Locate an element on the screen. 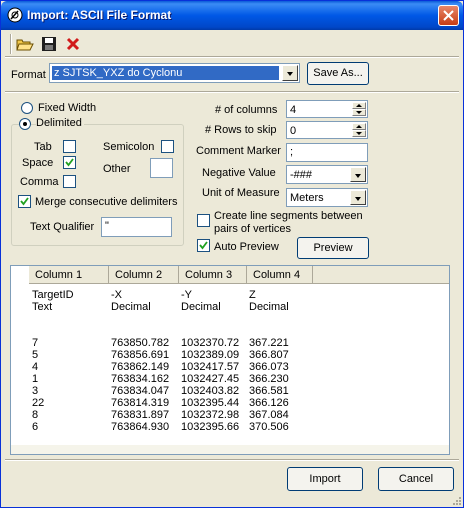 The width and height of the screenshot is (464, 508). auto-preview-label: Auto Preview is located at coordinates (246, 247).